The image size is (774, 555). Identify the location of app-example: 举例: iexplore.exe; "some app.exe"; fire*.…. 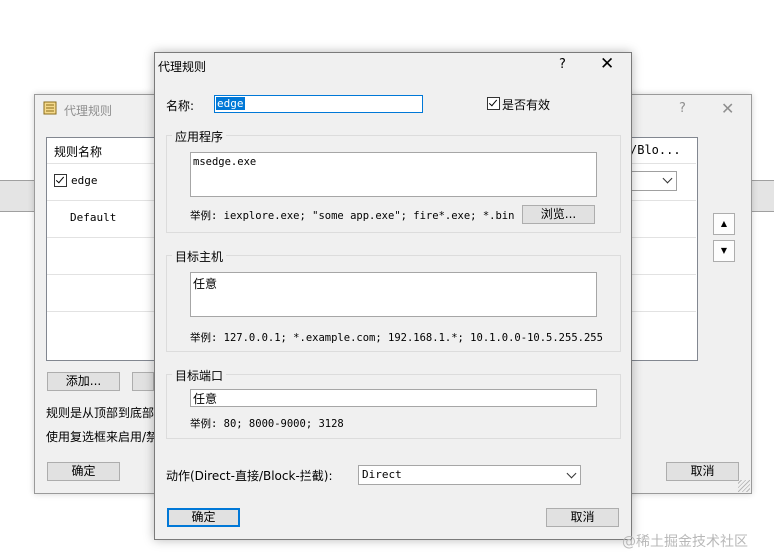
(352, 216).